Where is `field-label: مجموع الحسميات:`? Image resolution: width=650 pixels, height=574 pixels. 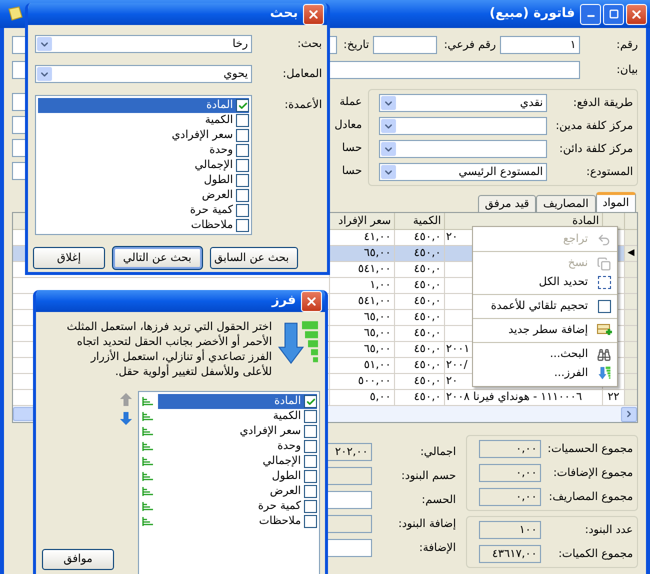
field-label: مجموع الحسميات: is located at coordinates (589, 448).